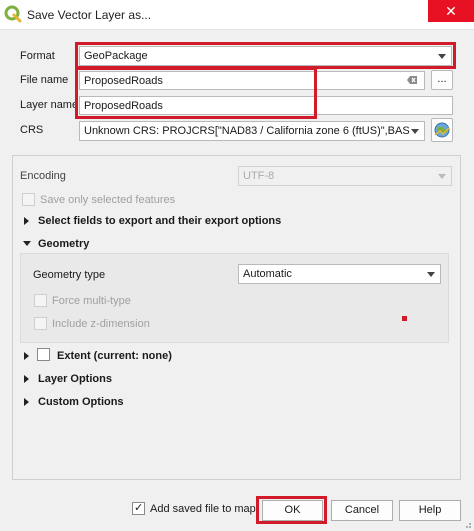  What do you see at coordinates (32, 130) in the screenshot?
I see `crs-label: CRS` at bounding box center [32, 130].